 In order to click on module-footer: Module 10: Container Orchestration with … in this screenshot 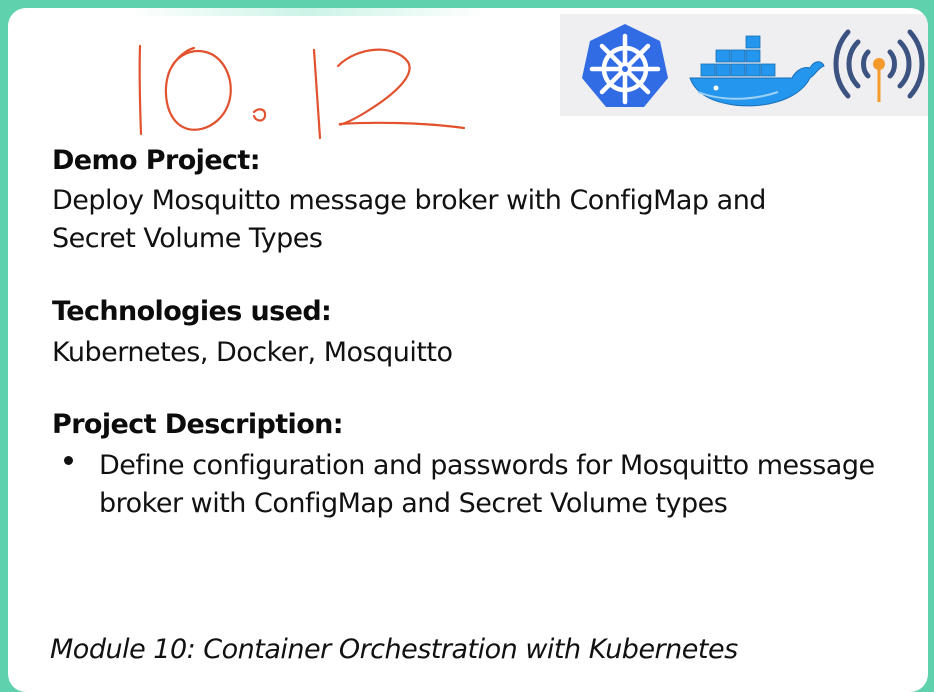, I will do `click(394, 649)`.